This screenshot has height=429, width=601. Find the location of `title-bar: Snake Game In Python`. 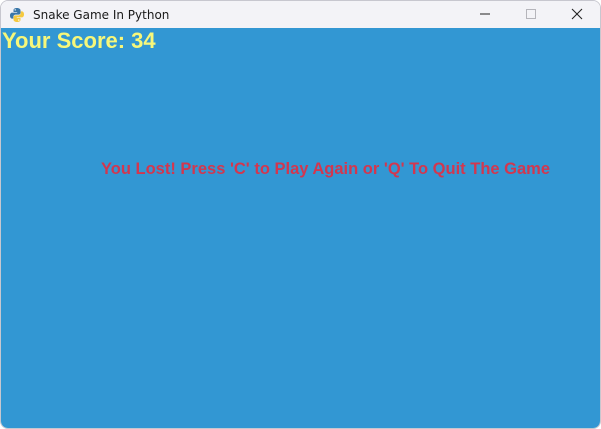

title-bar: Snake Game In Python is located at coordinates (300, 14).